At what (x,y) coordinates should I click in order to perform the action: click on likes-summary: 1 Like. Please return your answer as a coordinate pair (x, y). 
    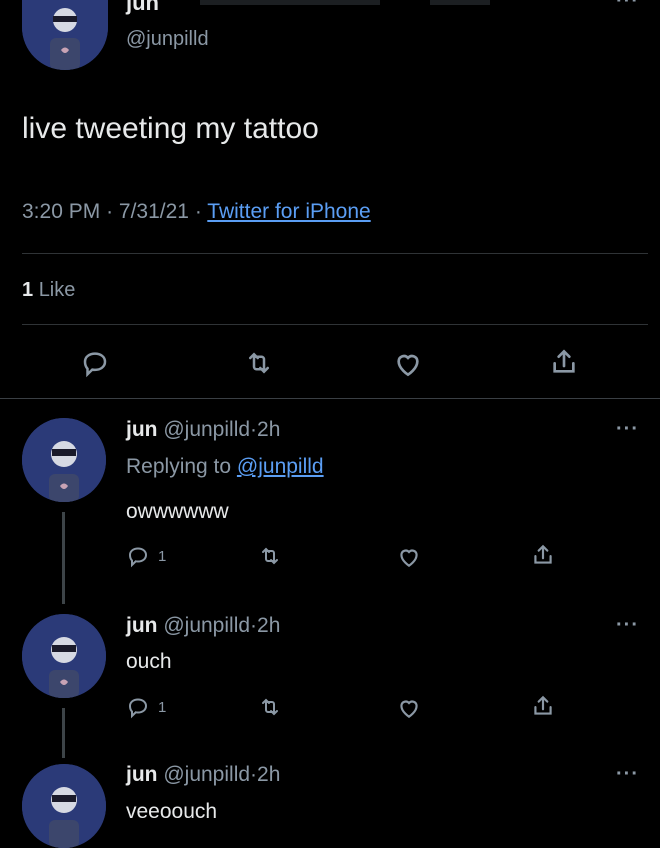
    Looking at the image, I should click on (48, 290).